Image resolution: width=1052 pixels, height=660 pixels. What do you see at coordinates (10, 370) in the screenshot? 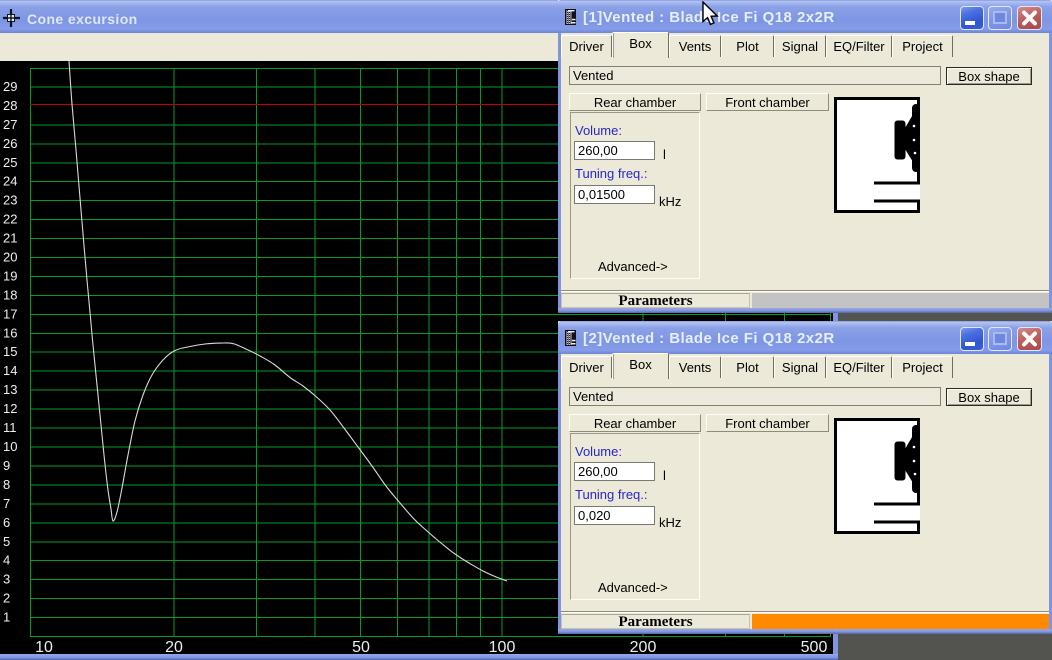
I see `svg-text: 14` at bounding box center [10, 370].